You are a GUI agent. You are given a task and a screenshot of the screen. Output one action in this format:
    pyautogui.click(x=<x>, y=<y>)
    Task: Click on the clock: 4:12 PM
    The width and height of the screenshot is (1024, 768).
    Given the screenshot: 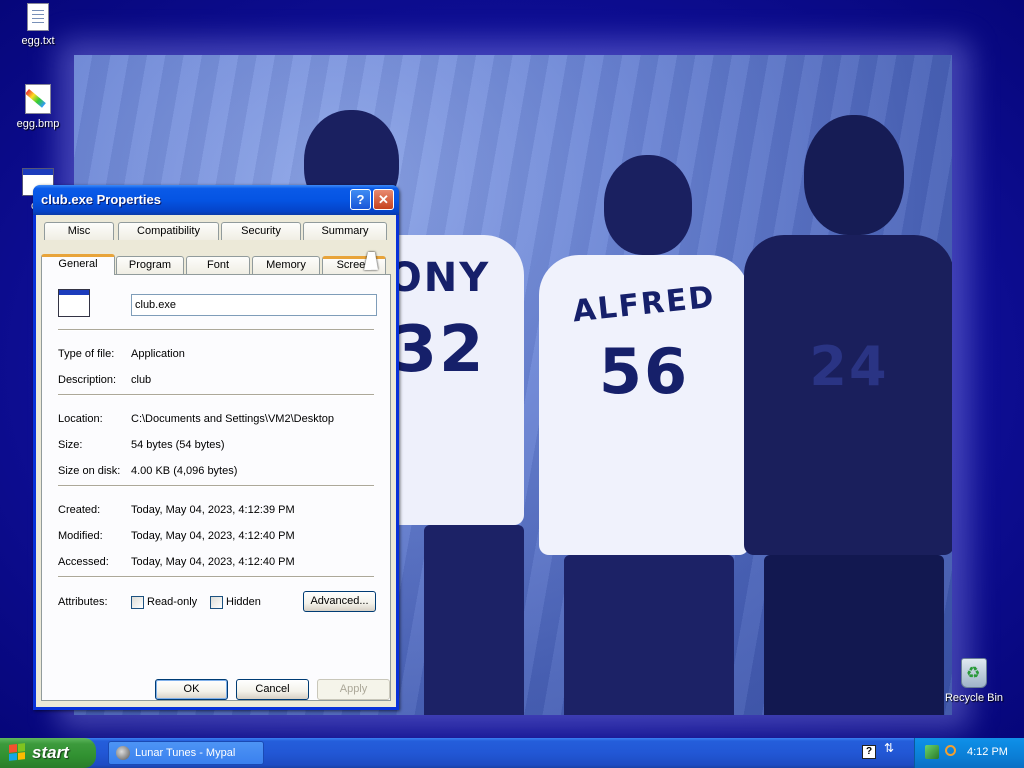 What is the action you would take?
    pyautogui.click(x=987, y=752)
    